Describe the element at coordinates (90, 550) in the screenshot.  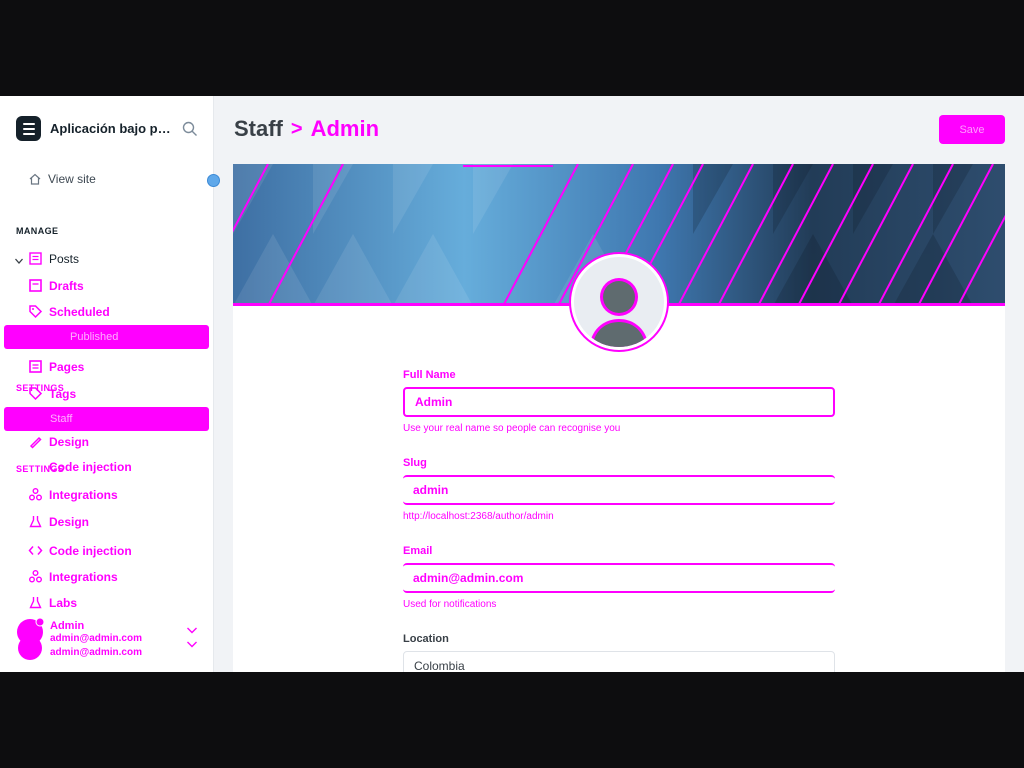
I see `code-injection2-label: Code injection` at that location.